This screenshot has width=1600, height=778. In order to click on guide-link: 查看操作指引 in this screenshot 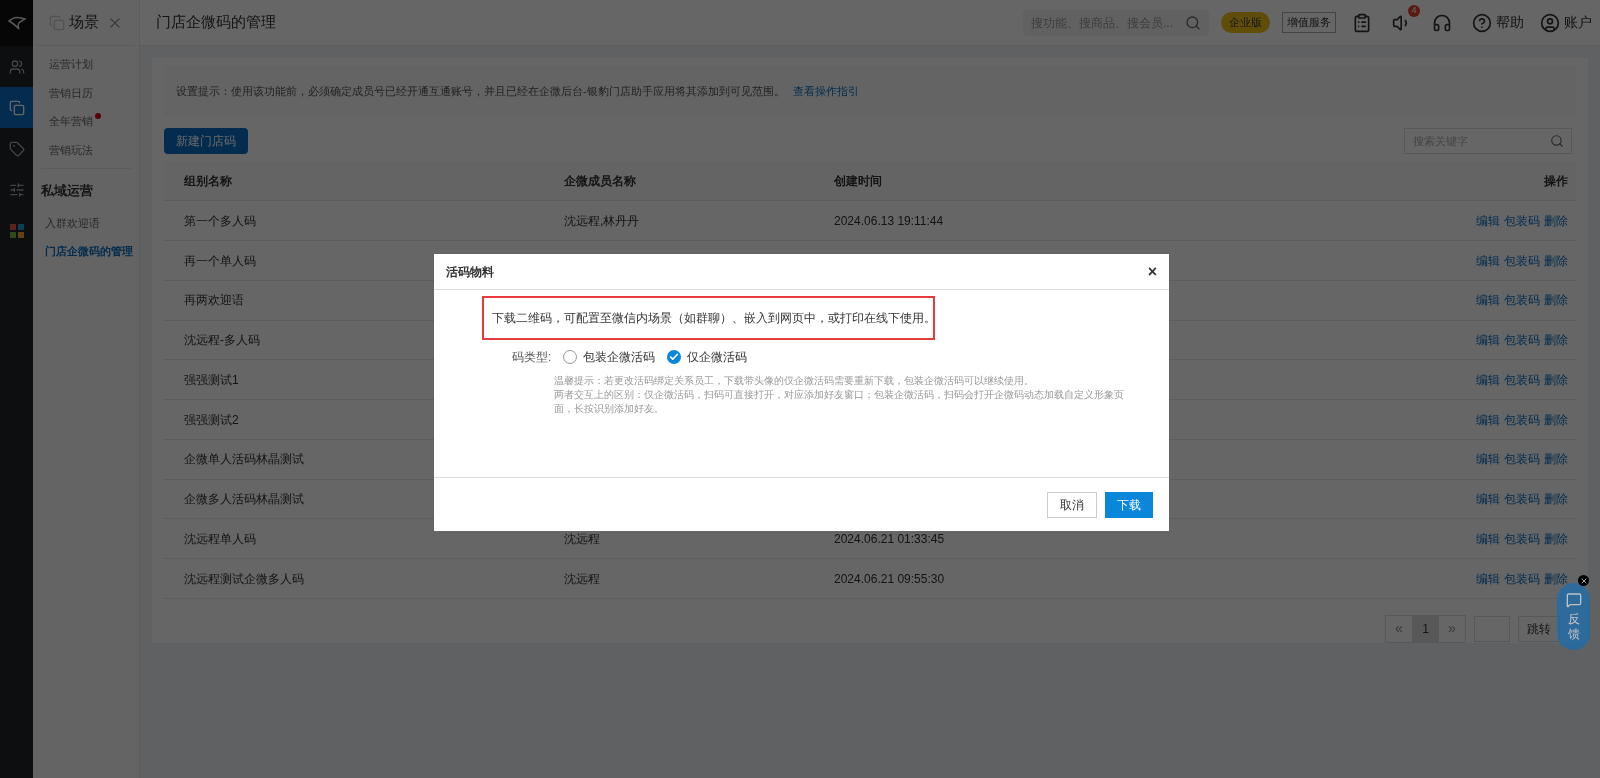, I will do `click(825, 91)`.